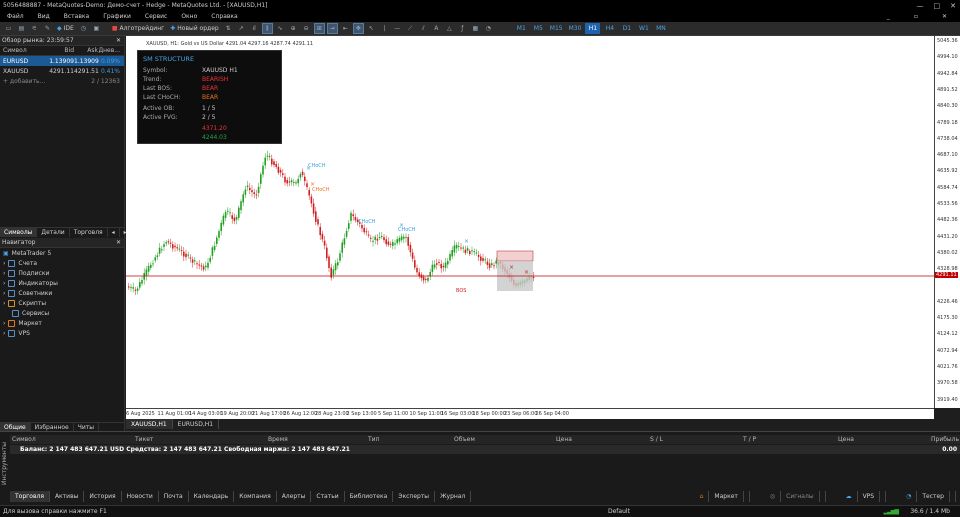 This screenshot has height=517, width=960. What do you see at coordinates (920, 6) in the screenshot?
I see `minimize-button: —` at bounding box center [920, 6].